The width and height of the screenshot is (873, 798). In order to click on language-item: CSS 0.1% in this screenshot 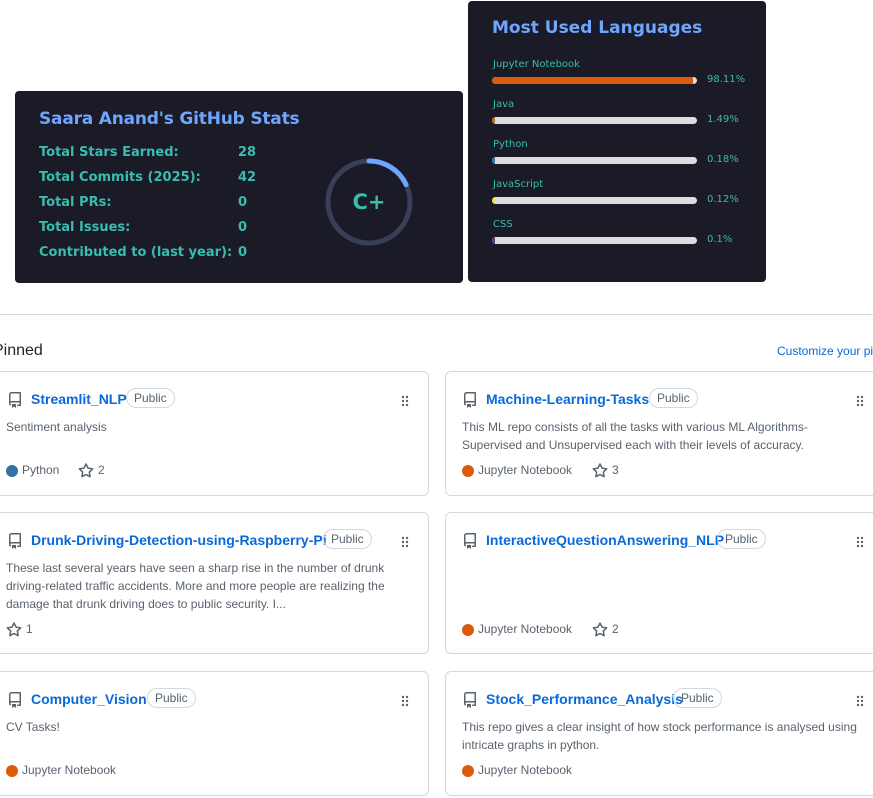, I will do `click(622, 237)`.